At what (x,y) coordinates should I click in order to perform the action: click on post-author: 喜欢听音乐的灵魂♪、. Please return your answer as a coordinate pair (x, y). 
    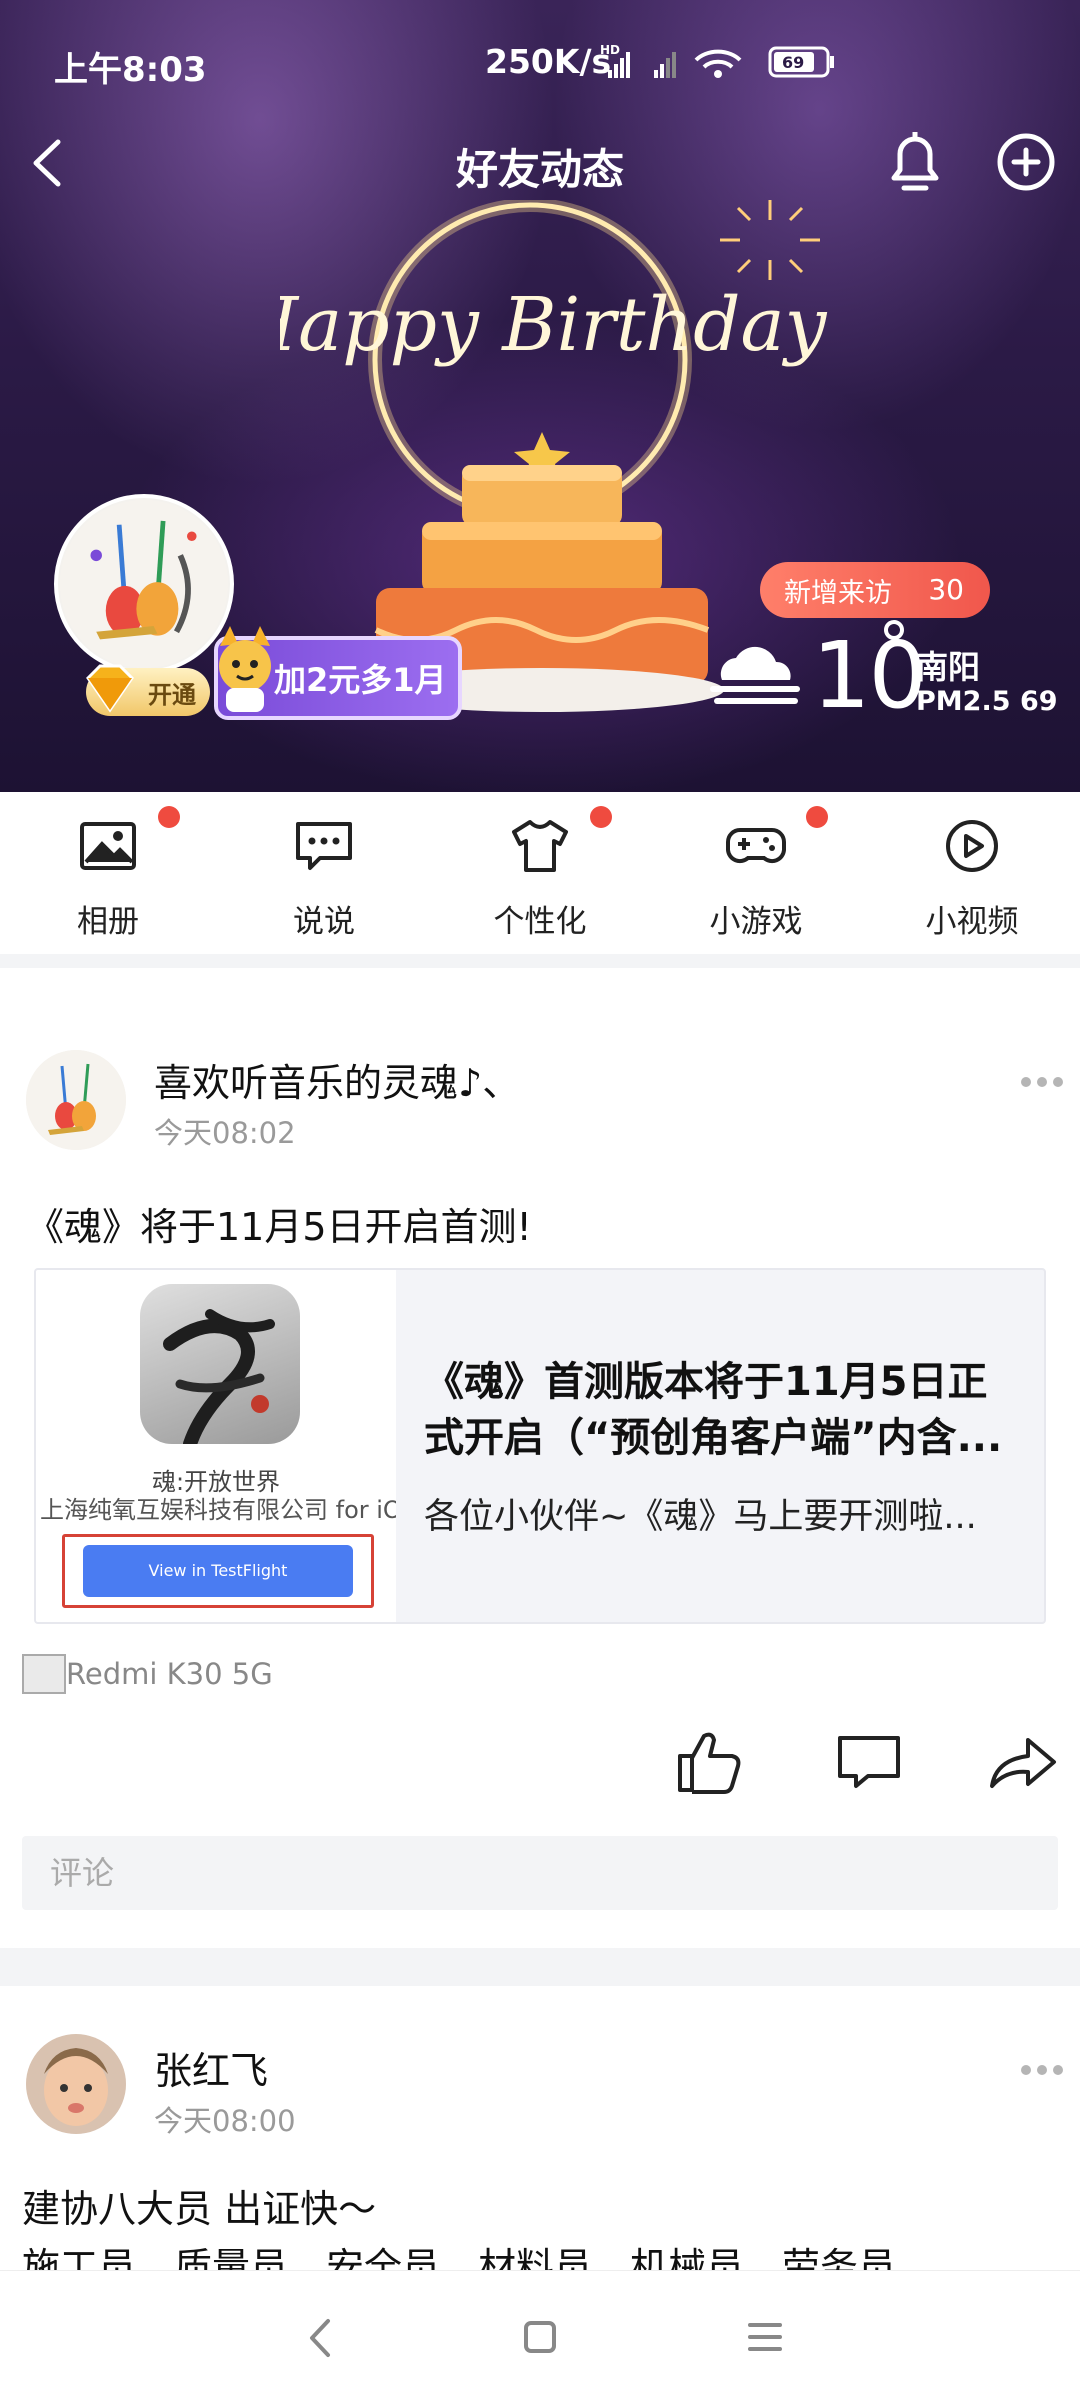
    Looking at the image, I should click on (337, 1079).